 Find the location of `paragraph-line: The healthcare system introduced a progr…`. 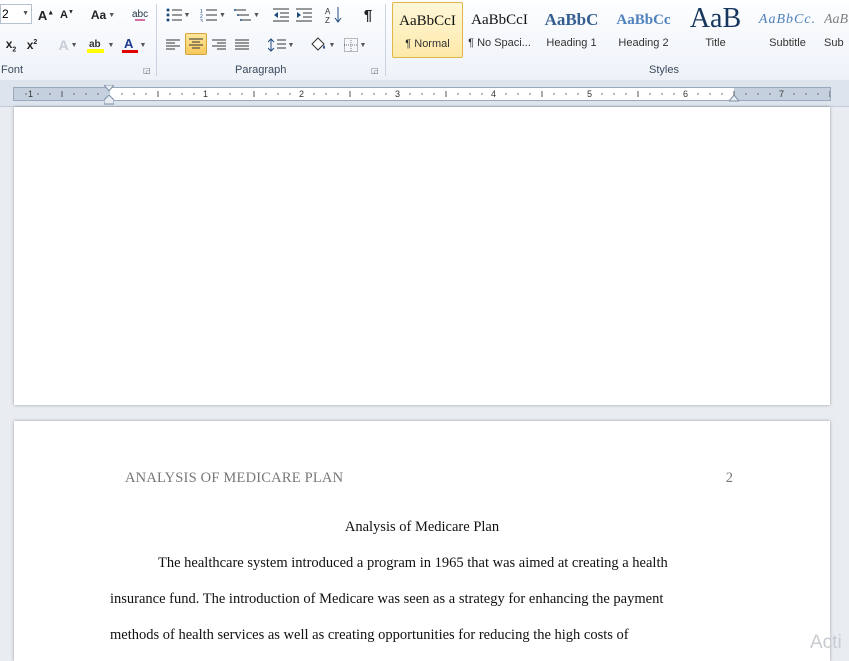

paragraph-line: The healthcare system introduced a progr… is located at coordinates (413, 563).